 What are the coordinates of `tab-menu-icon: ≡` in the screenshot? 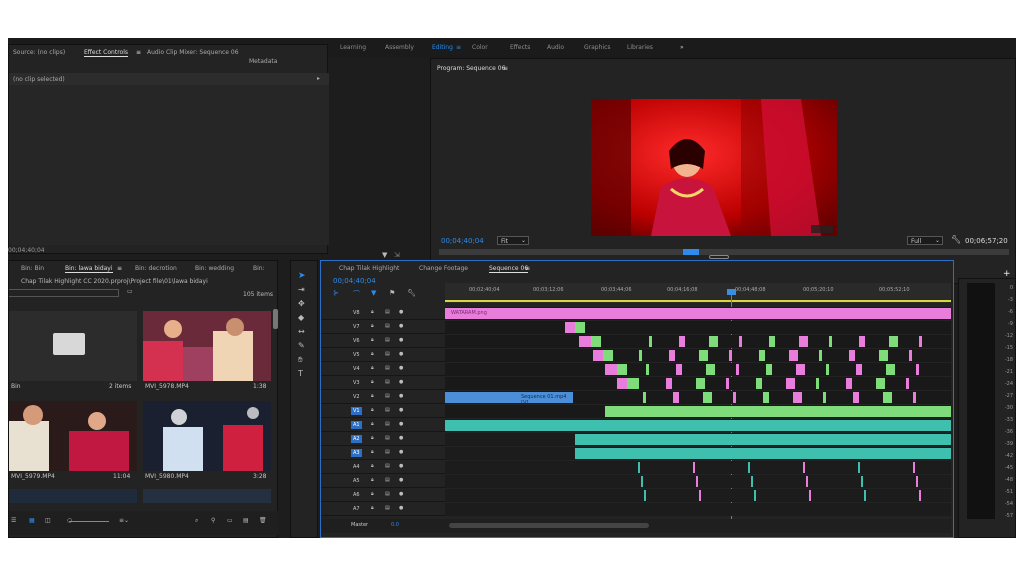 It's located at (138, 52).